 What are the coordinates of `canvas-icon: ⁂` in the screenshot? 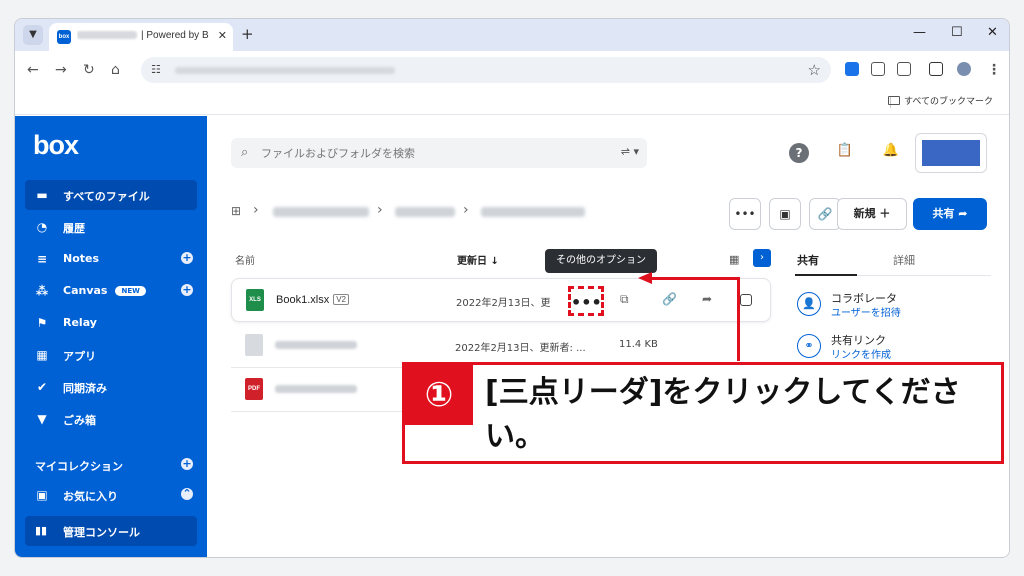 It's located at (42, 291).